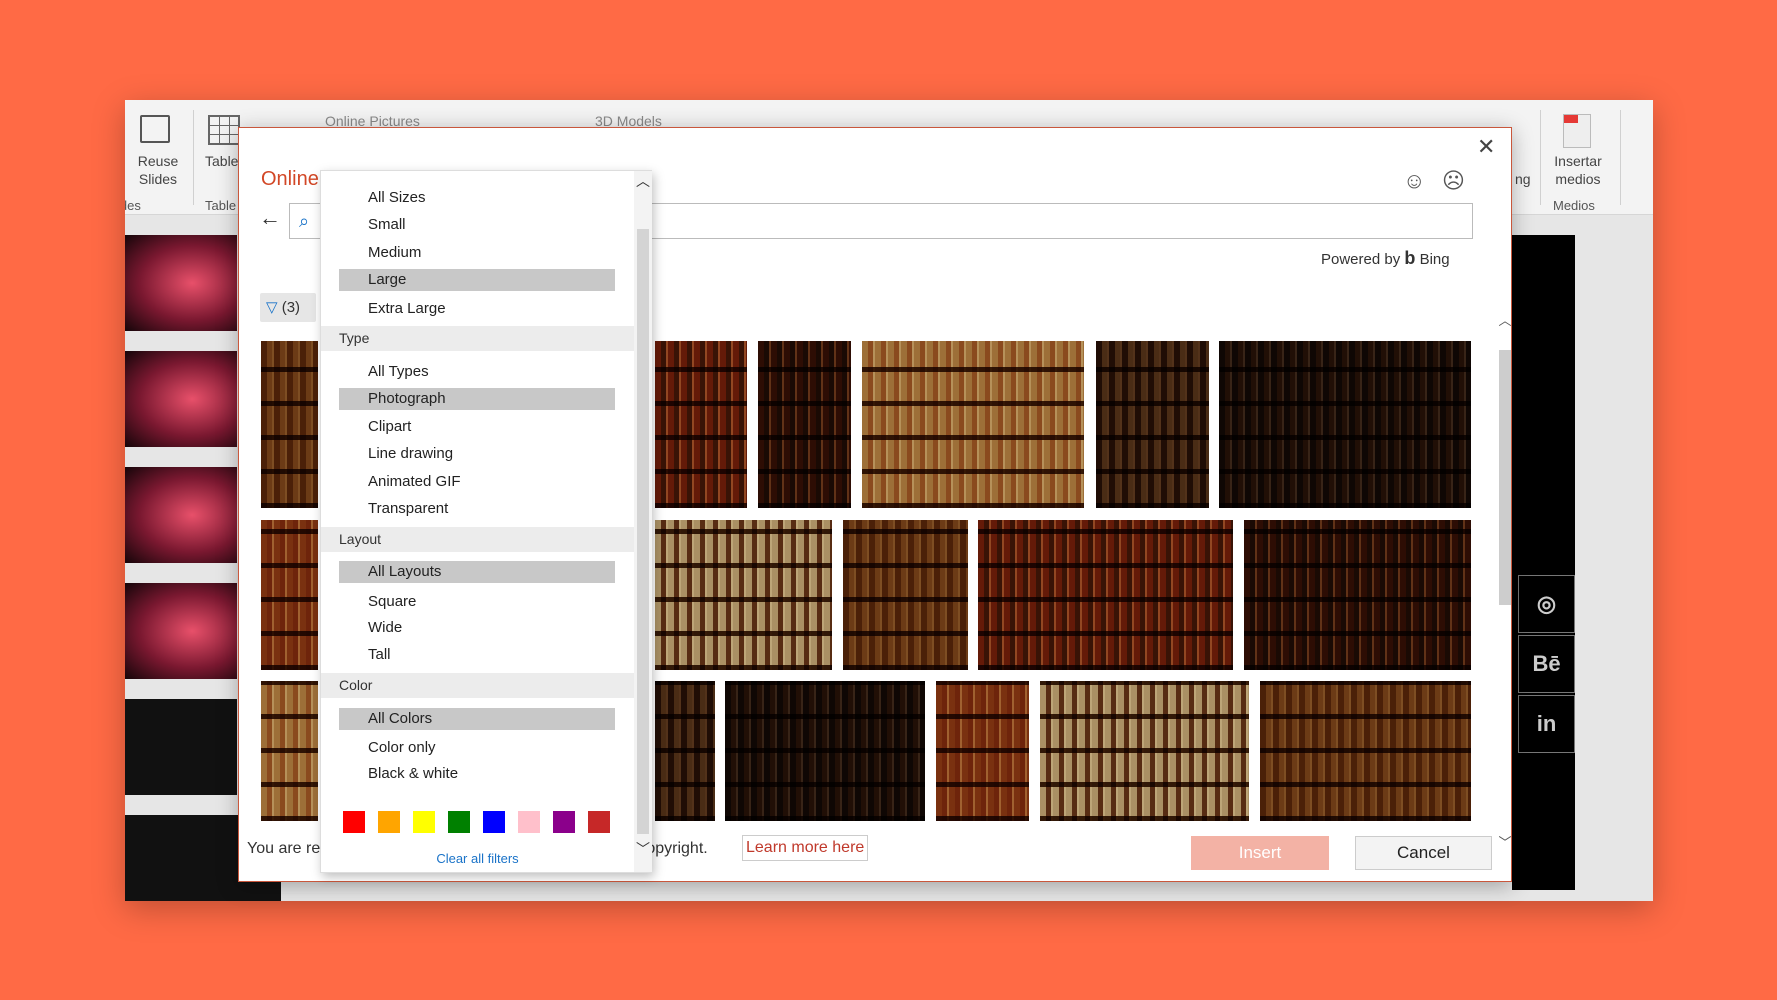 This screenshot has height=1000, width=1777. What do you see at coordinates (270, 218) in the screenshot?
I see `back-arrow-icon: ←` at bounding box center [270, 218].